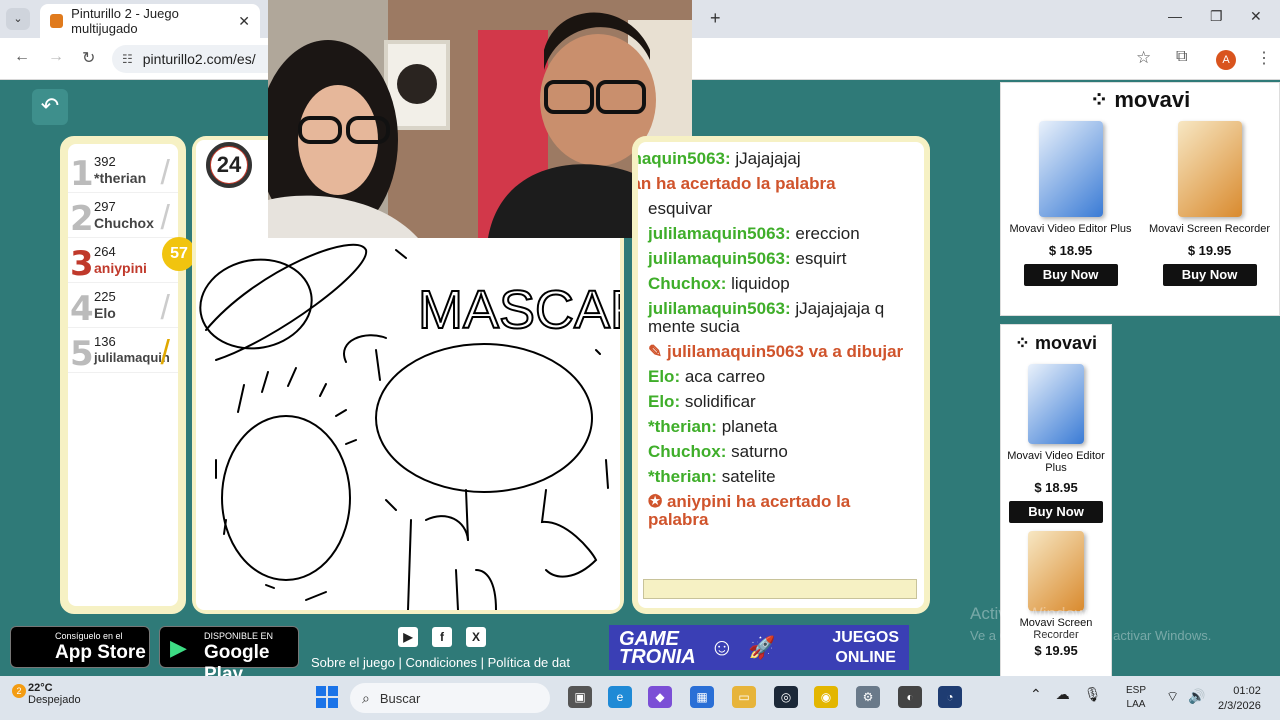 The width and height of the screenshot is (1280, 720). What do you see at coordinates (826, 697) in the screenshot?
I see `chrome-icon: ◉` at bounding box center [826, 697].